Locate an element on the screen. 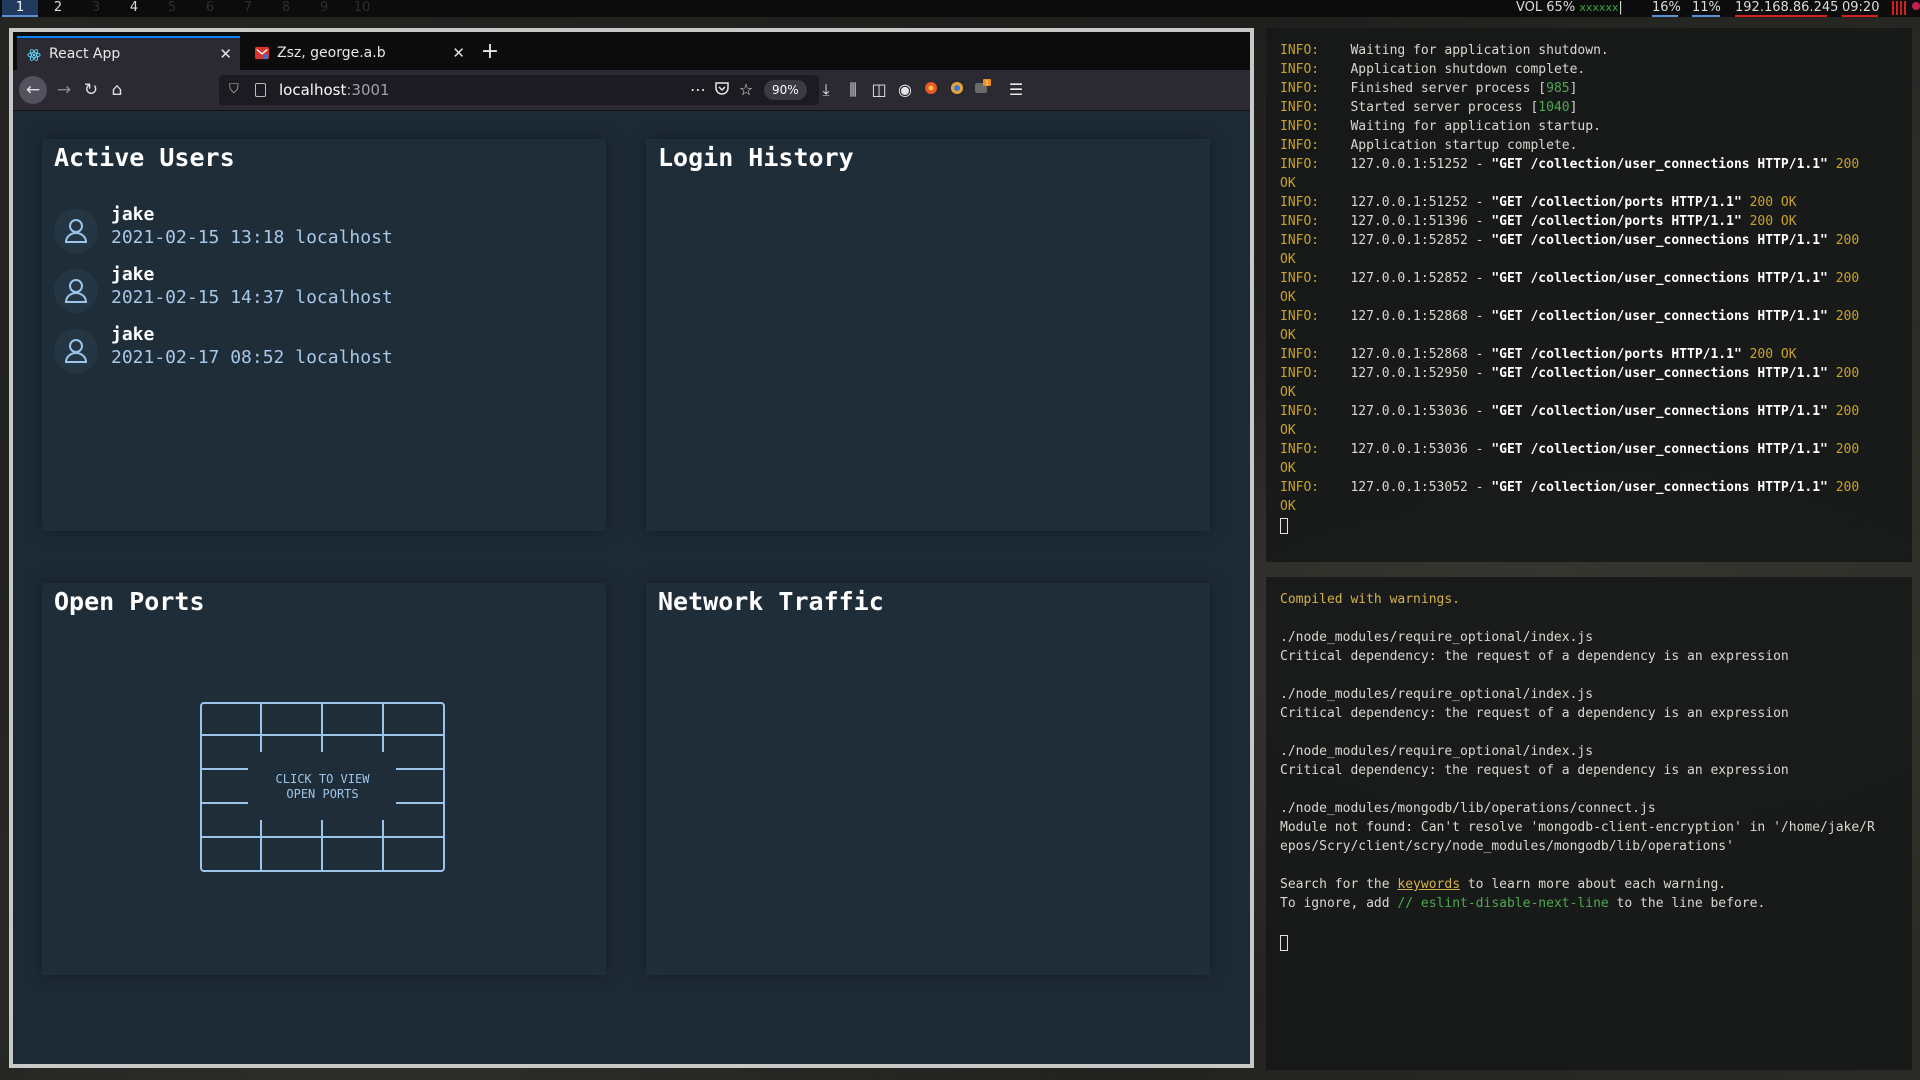 The height and width of the screenshot is (1080, 1920). volume-label: VOL 65% is located at coordinates (1546, 7).